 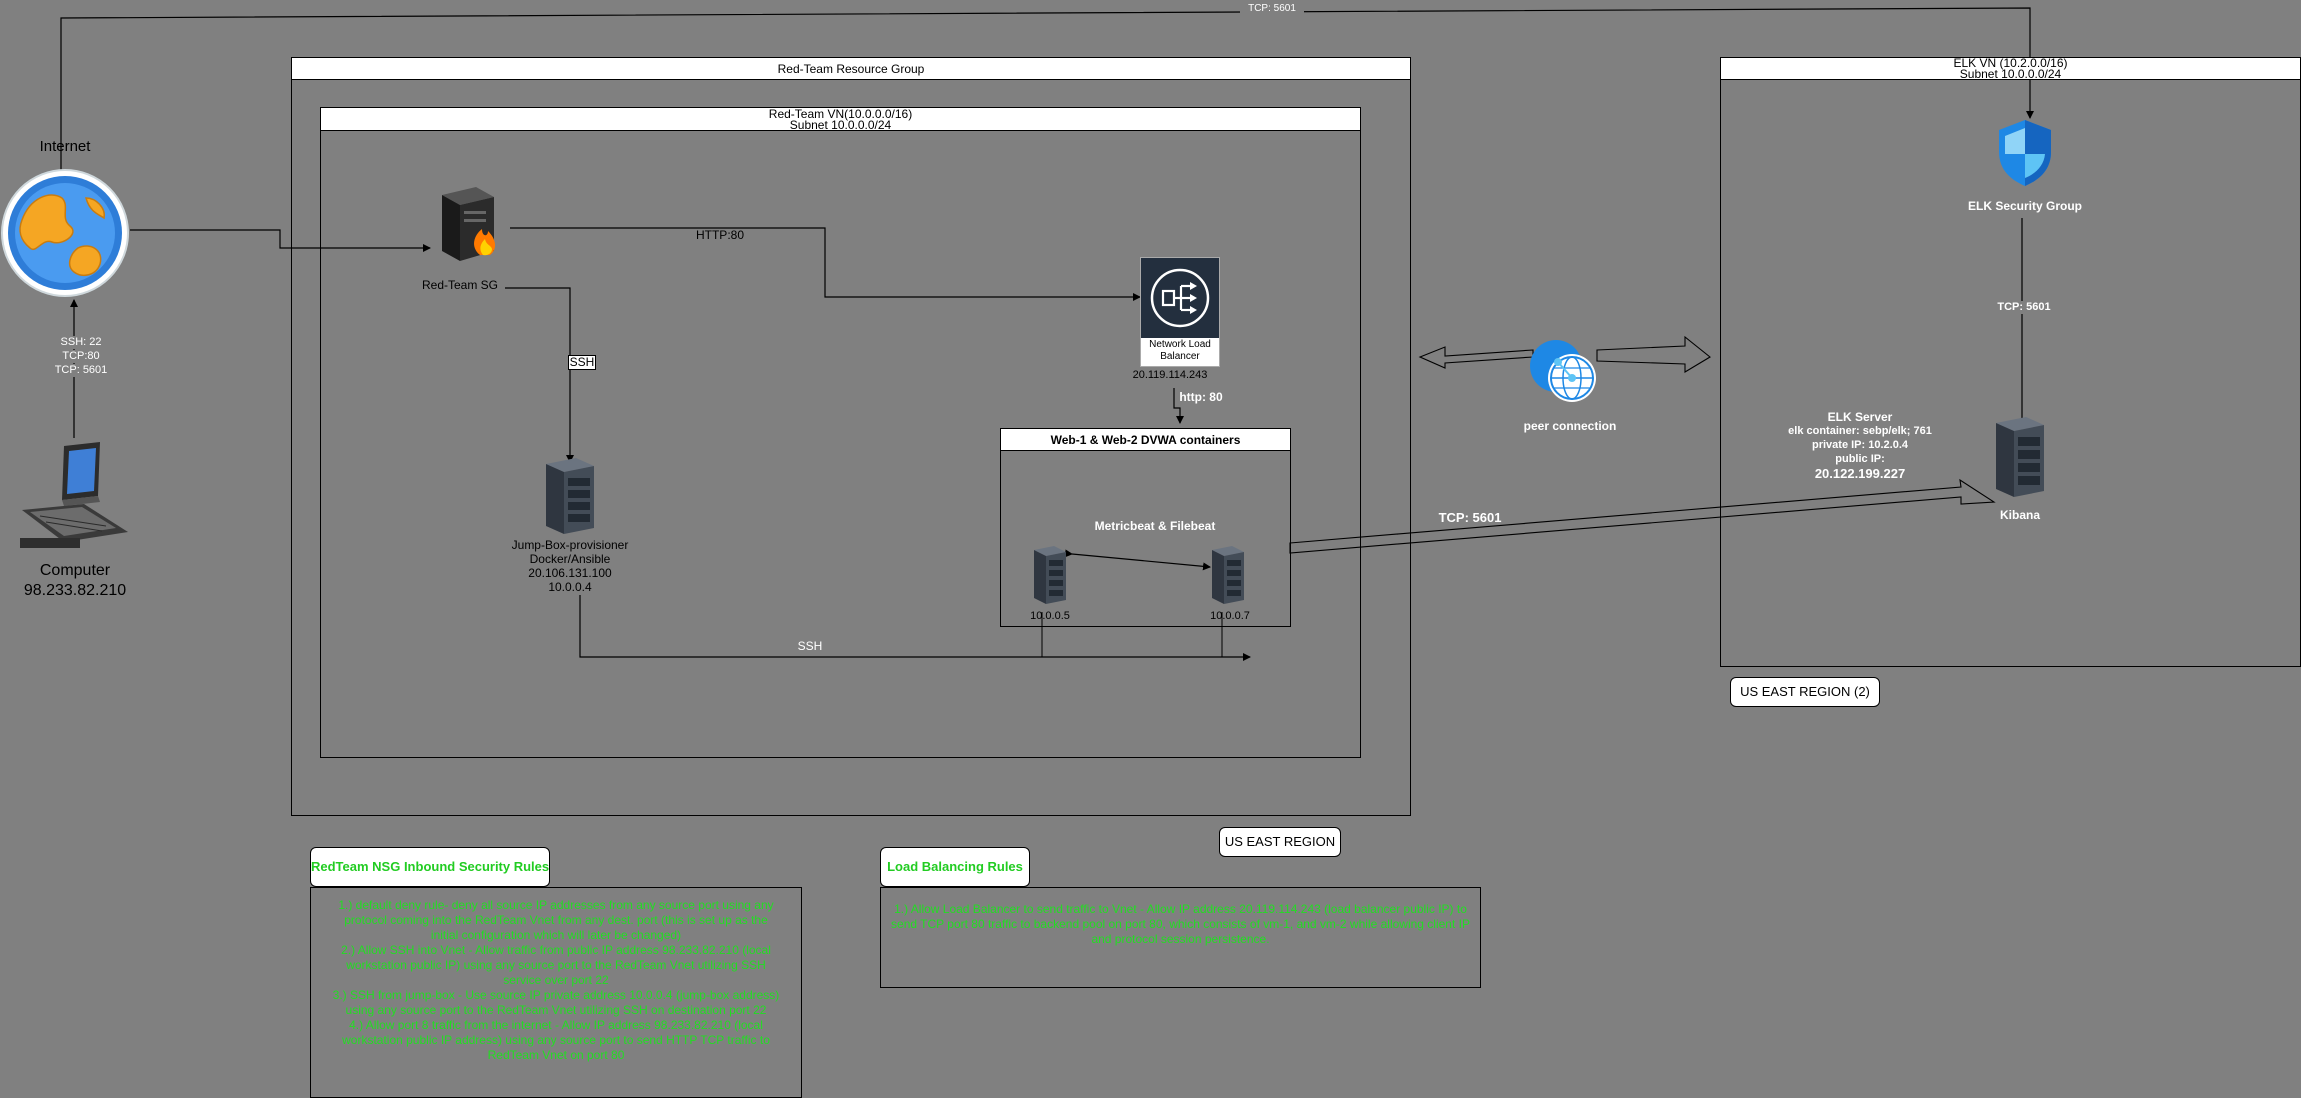 I want to click on computer-port-ssh: SSH: 22, so click(x=81, y=342).